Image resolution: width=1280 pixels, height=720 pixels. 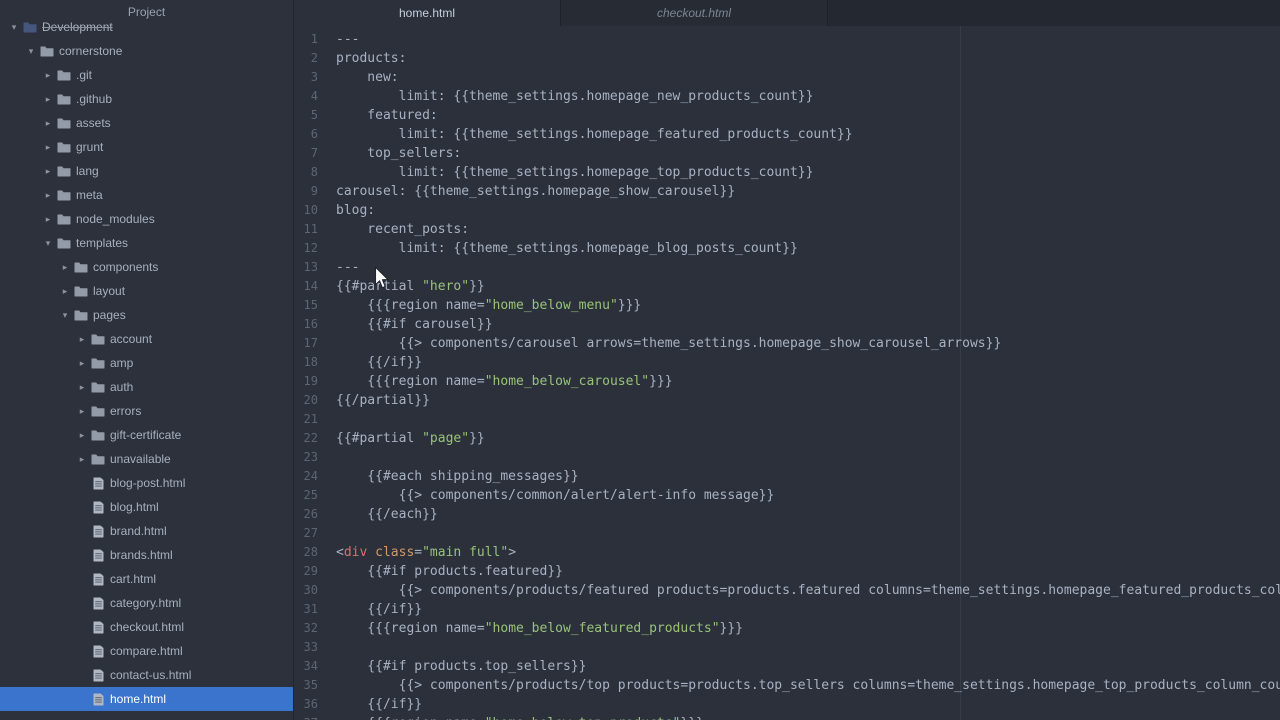 I want to click on tree-item-home-html: home.html, so click(x=146, y=699).